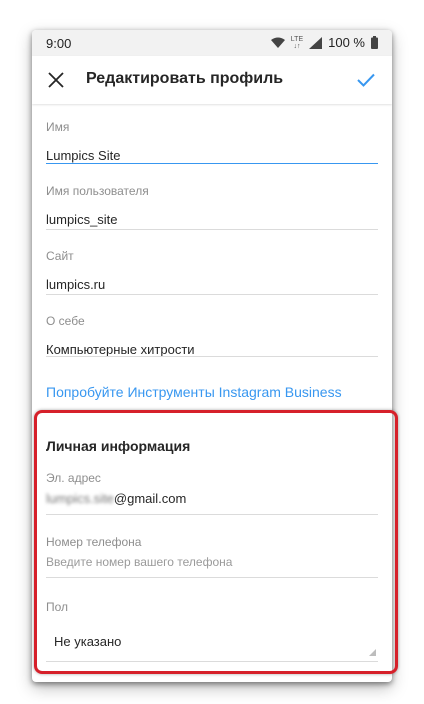 Image resolution: width=424 pixels, height=704 pixels. I want to click on email-username-blurred: lumpics.site, so click(80, 498).